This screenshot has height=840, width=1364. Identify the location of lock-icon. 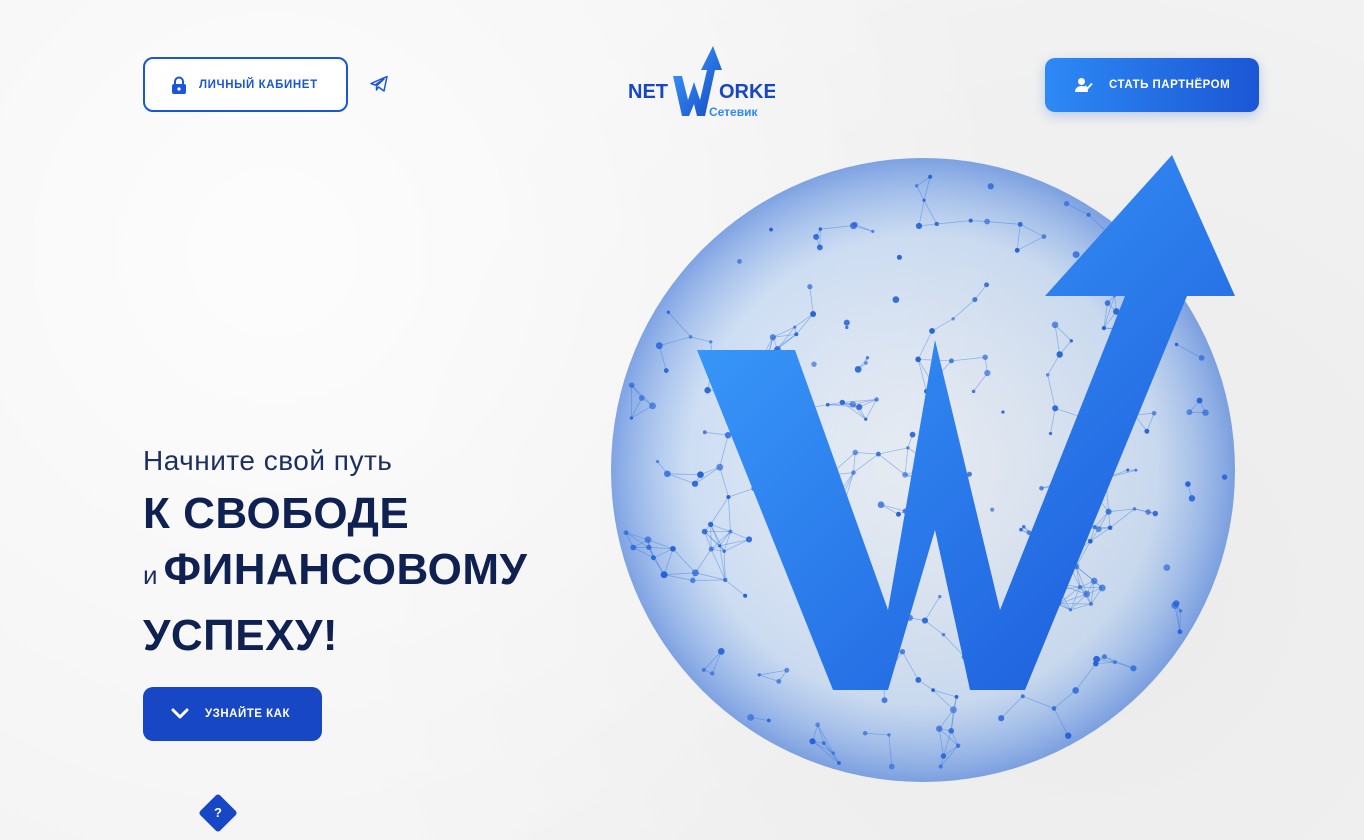
(179, 85).